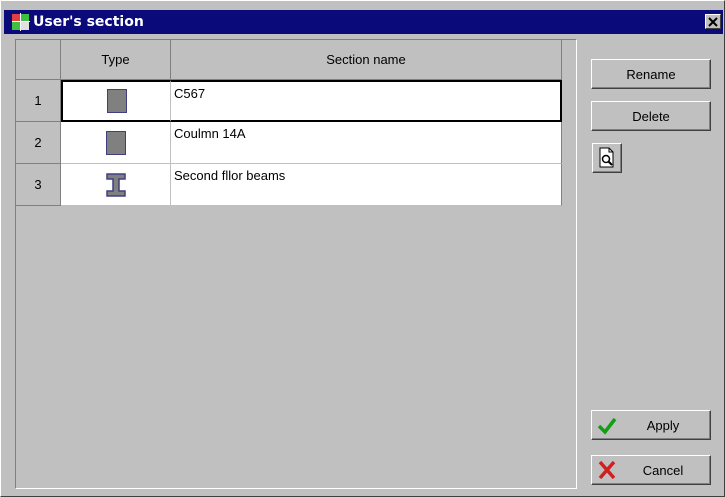 The height and width of the screenshot is (497, 725). What do you see at coordinates (88, 22) in the screenshot?
I see `window-title: User's section` at bounding box center [88, 22].